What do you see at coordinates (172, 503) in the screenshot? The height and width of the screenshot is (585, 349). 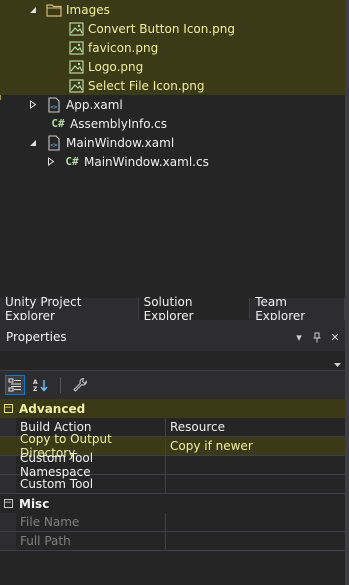 I see `category-misc: − Misc` at bounding box center [172, 503].